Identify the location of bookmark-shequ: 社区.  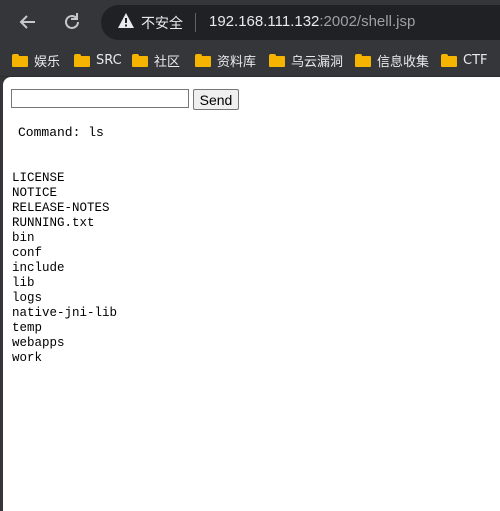
(156, 60).